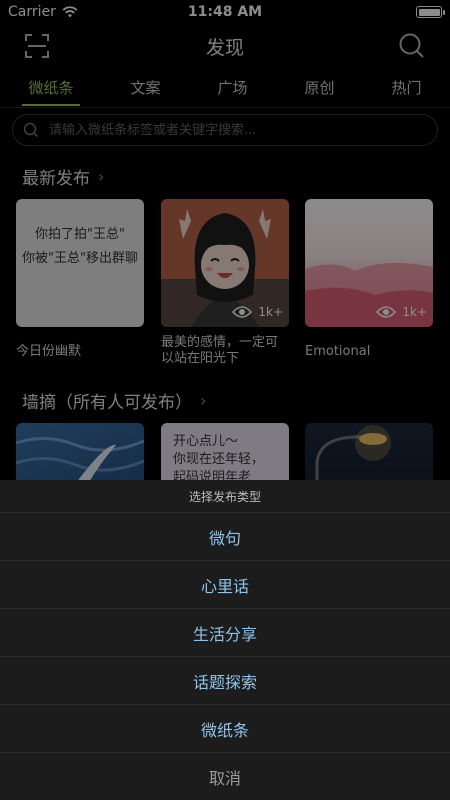 This screenshot has width=450, height=800. I want to click on option-weiju-button: 微句, so click(225, 537).